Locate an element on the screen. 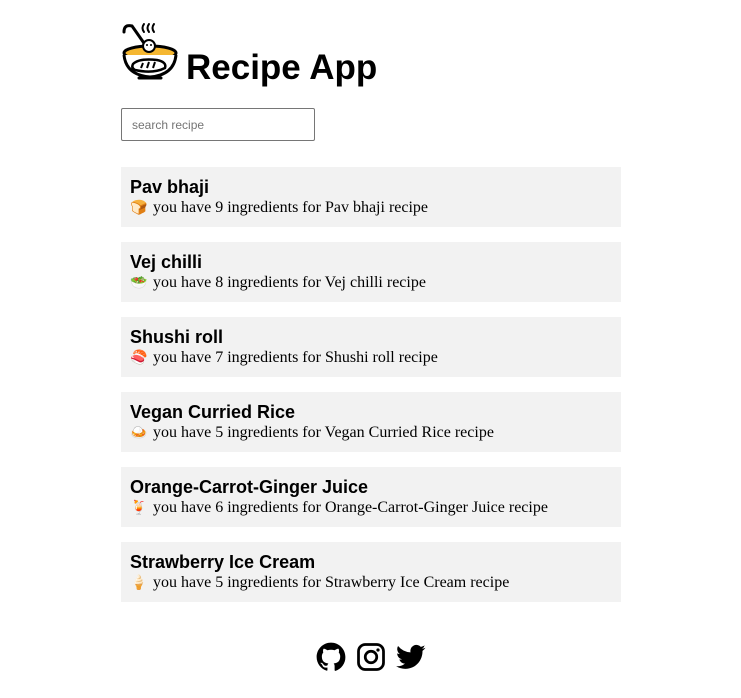 The image size is (741, 698). page-title: Recipe App is located at coordinates (282, 67).